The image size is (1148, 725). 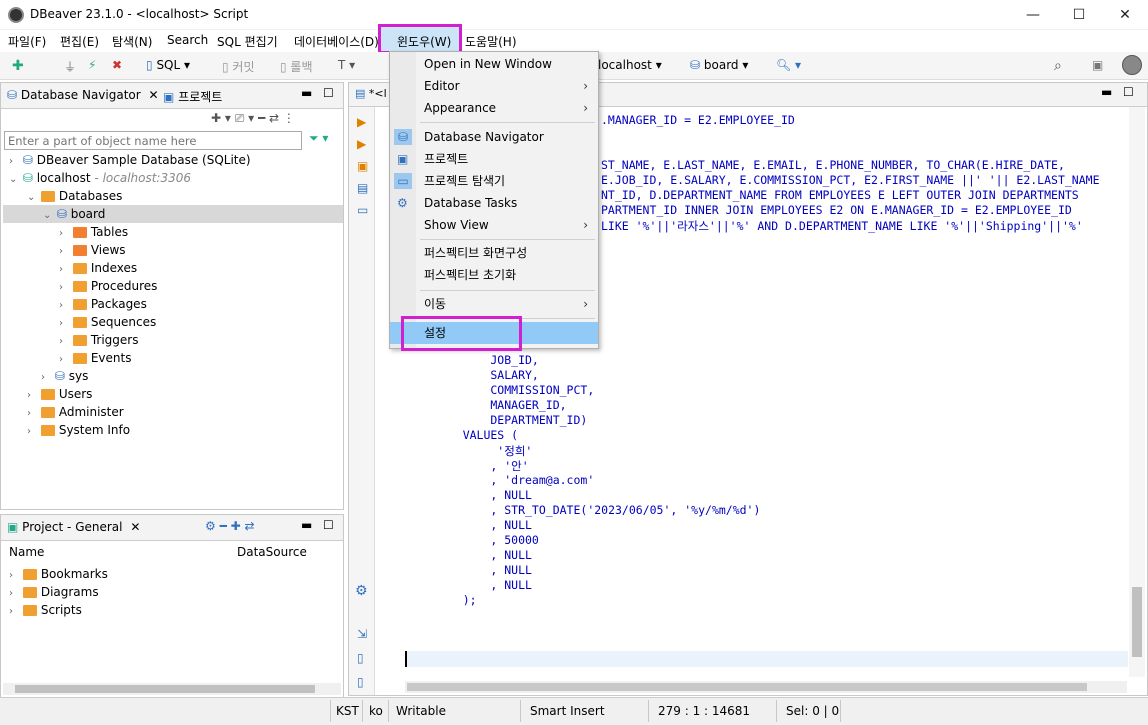 I want to click on tree-item-packages: › Packages, so click(x=103, y=304).